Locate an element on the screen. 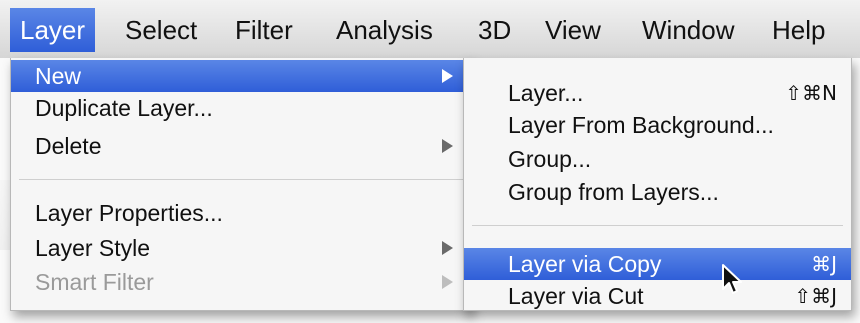 This screenshot has height=323, width=860. menu-help: Help is located at coordinates (798, 30).